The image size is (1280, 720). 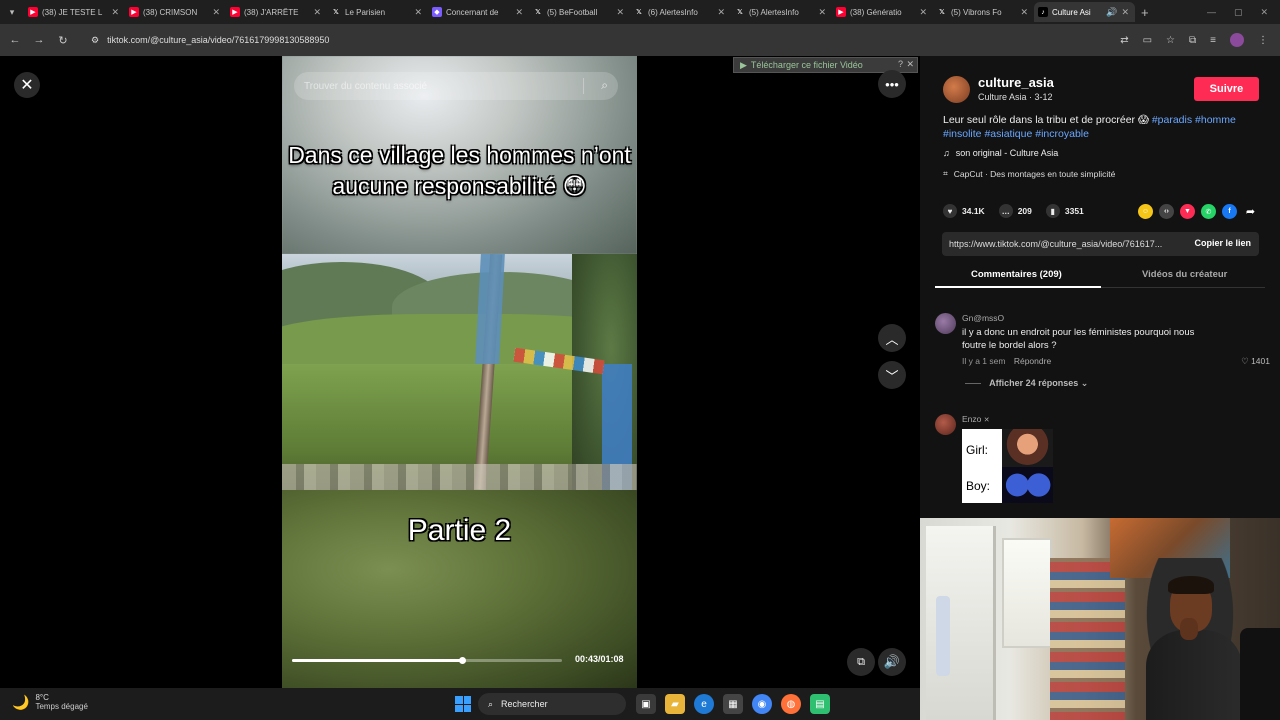 I want to click on hashtag-link: #insolite, so click(x=962, y=134).